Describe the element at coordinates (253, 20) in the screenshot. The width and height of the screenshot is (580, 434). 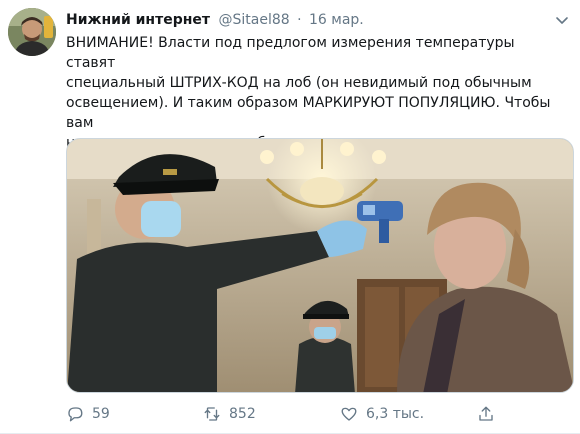
I see `author-handle: @Sitael88` at that location.